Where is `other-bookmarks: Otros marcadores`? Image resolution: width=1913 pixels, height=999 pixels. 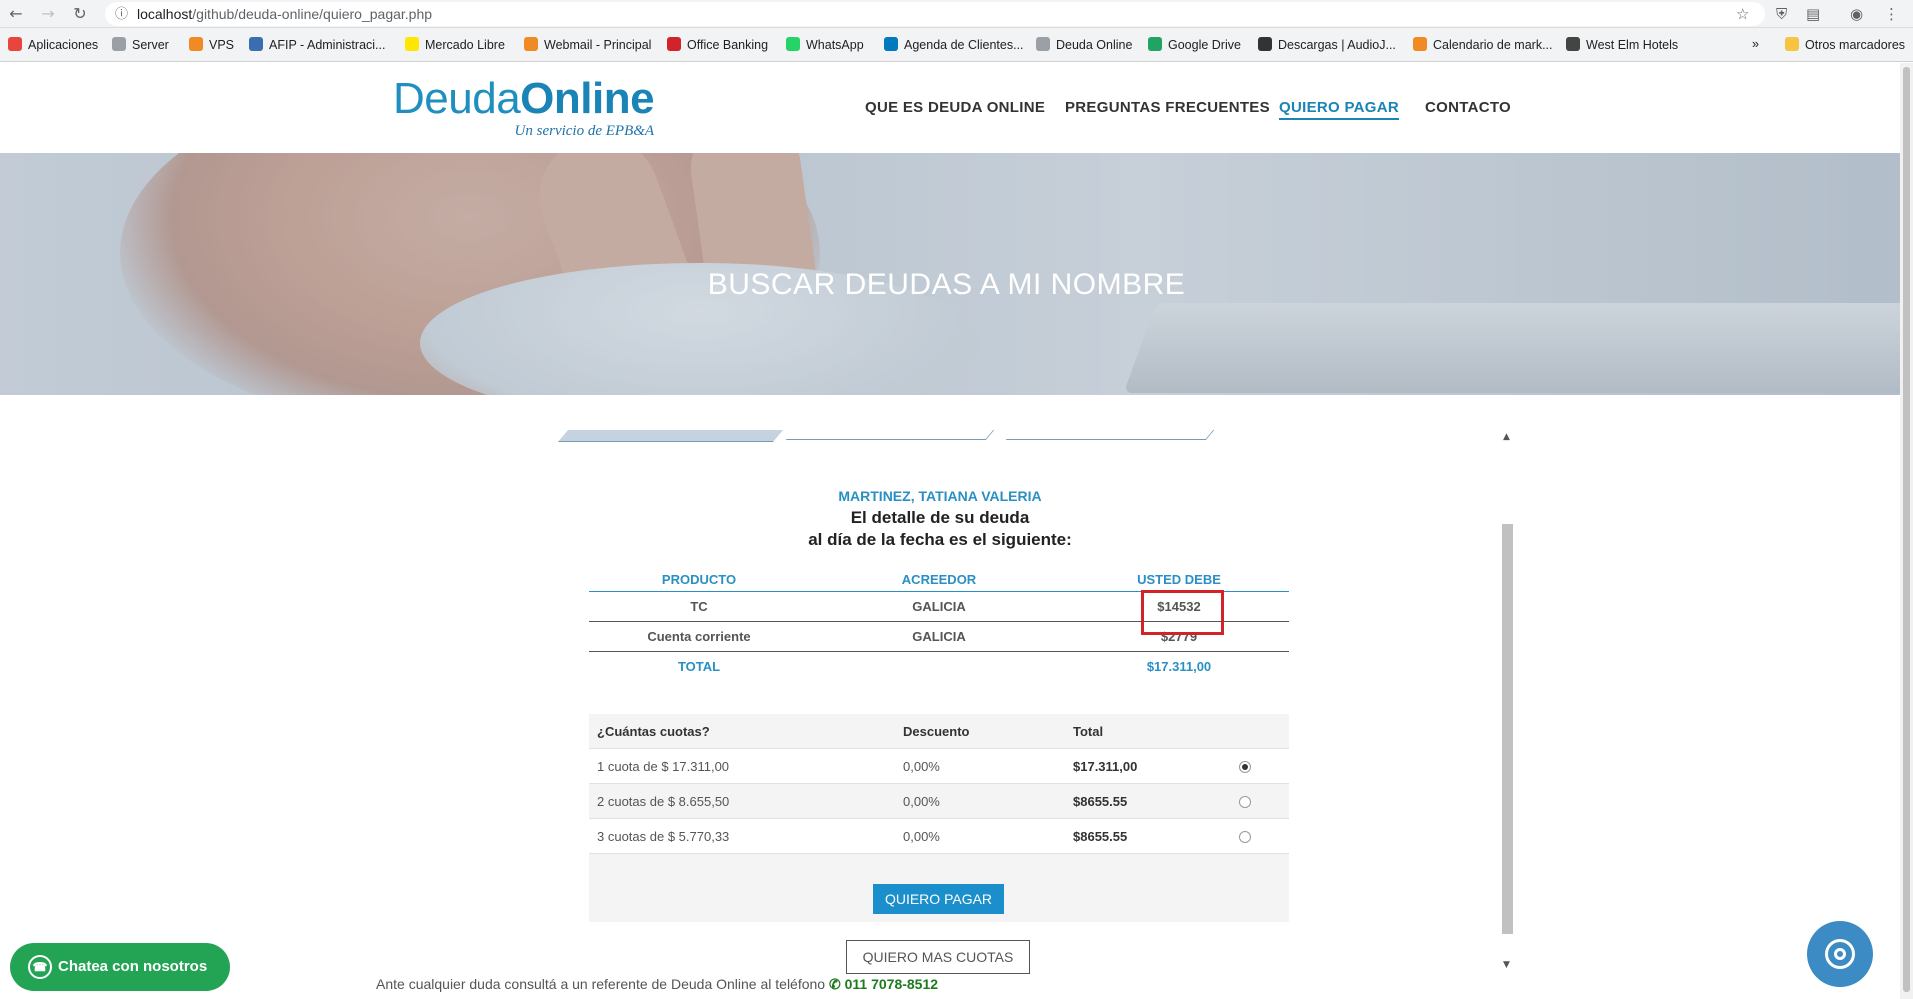 other-bookmarks: Otros marcadores is located at coordinates (1845, 44).